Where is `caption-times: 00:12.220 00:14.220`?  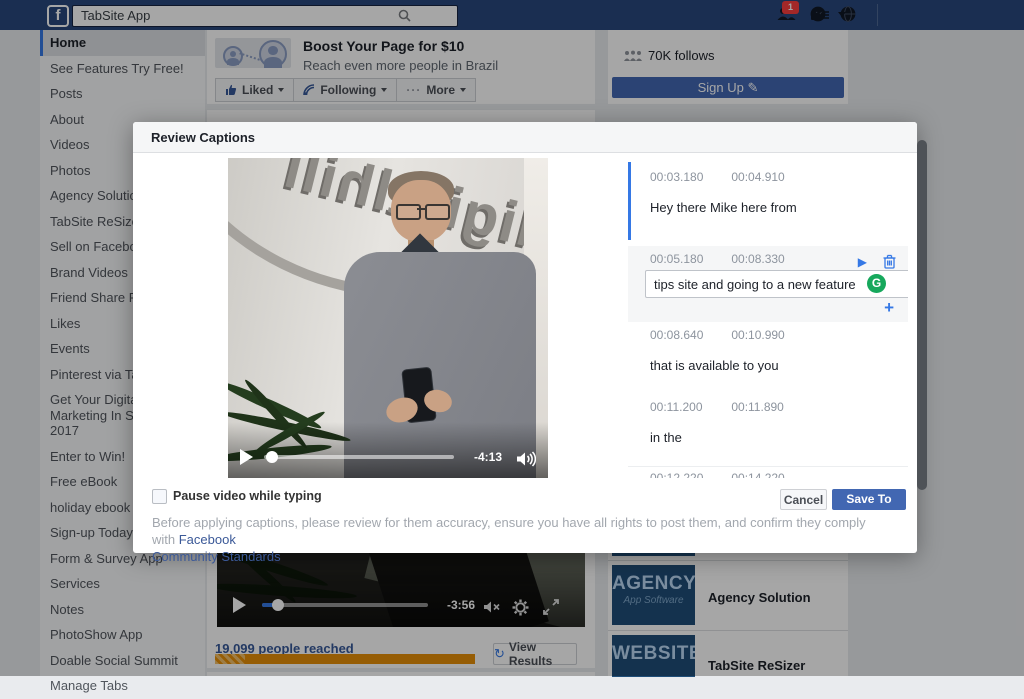
caption-times: 00:12.220 00:14.220 is located at coordinates (779, 474).